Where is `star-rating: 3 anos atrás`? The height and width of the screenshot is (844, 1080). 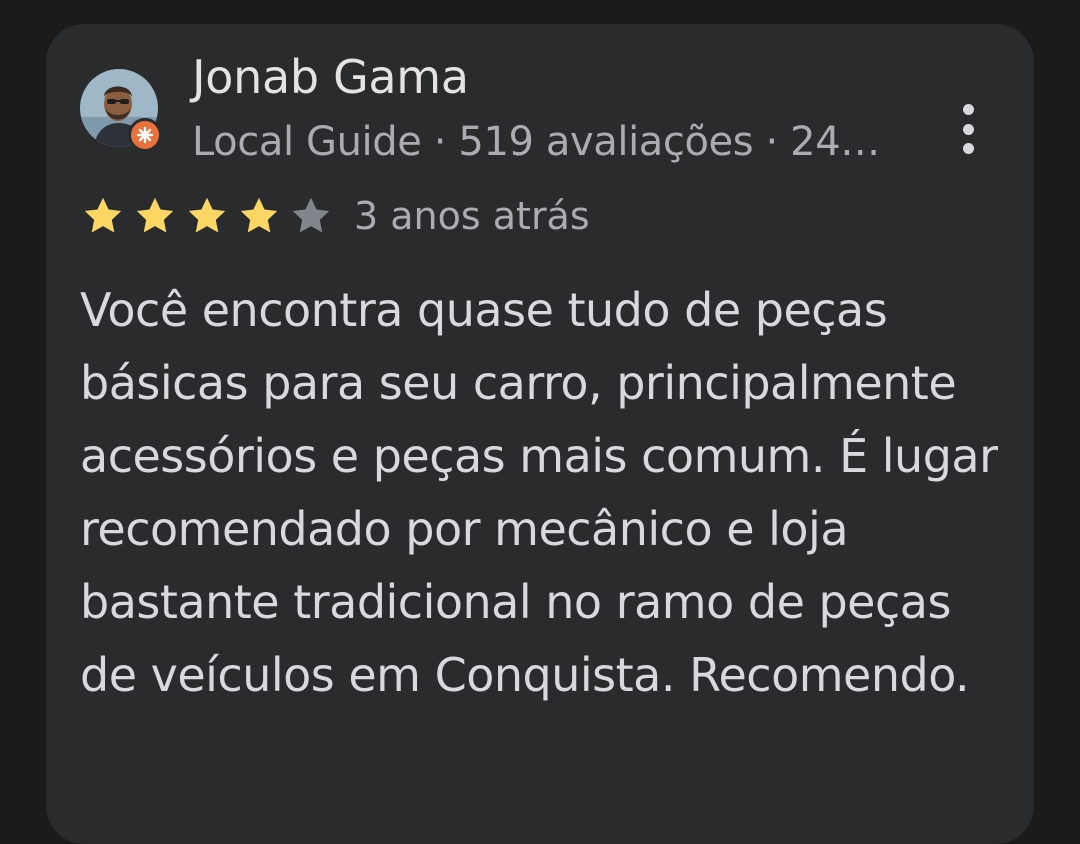 star-rating: 3 anos atrás is located at coordinates (335, 216).